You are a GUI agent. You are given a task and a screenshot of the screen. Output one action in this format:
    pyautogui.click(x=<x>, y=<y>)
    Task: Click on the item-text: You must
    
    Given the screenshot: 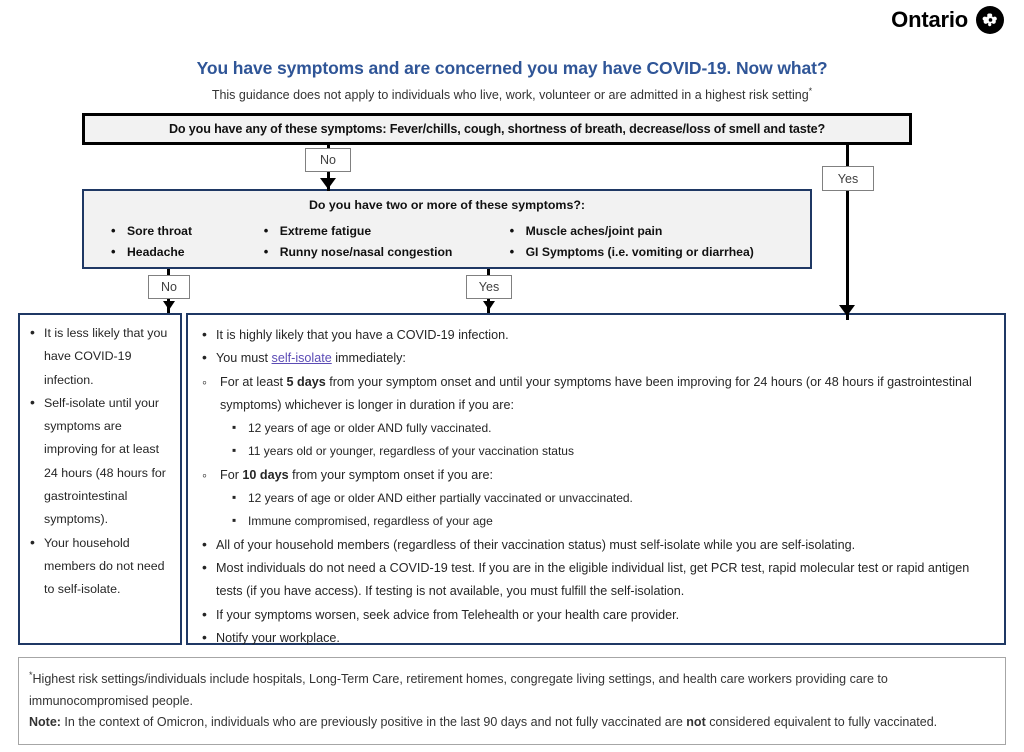 What is the action you would take?
    pyautogui.click(x=244, y=358)
    